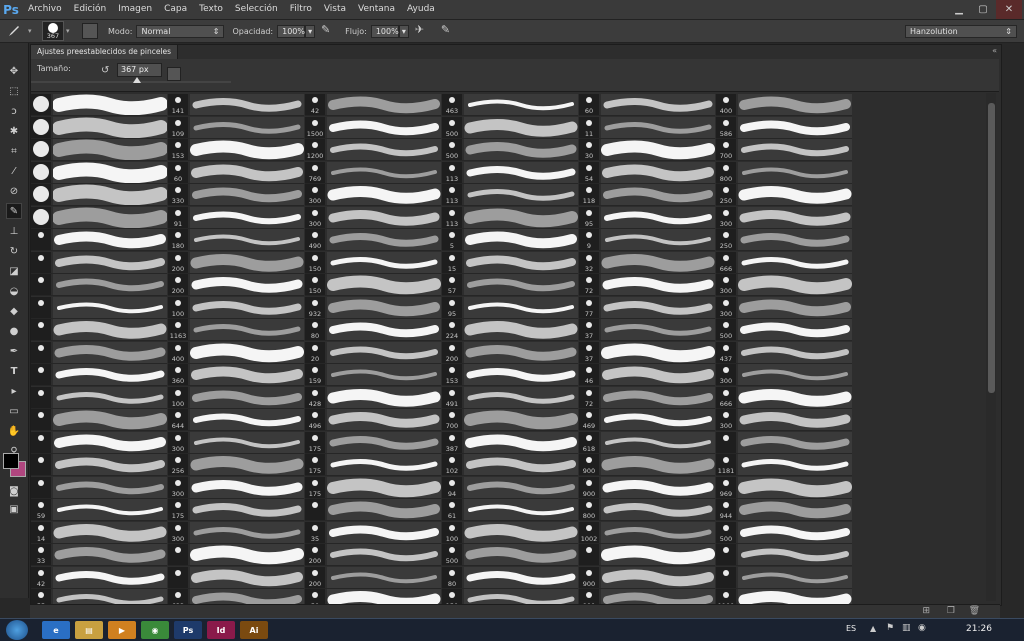 Image resolution: width=1024 pixels, height=641 pixels. Describe the element at coordinates (301, 9) in the screenshot. I see `menu-filtro: Filtro` at that location.